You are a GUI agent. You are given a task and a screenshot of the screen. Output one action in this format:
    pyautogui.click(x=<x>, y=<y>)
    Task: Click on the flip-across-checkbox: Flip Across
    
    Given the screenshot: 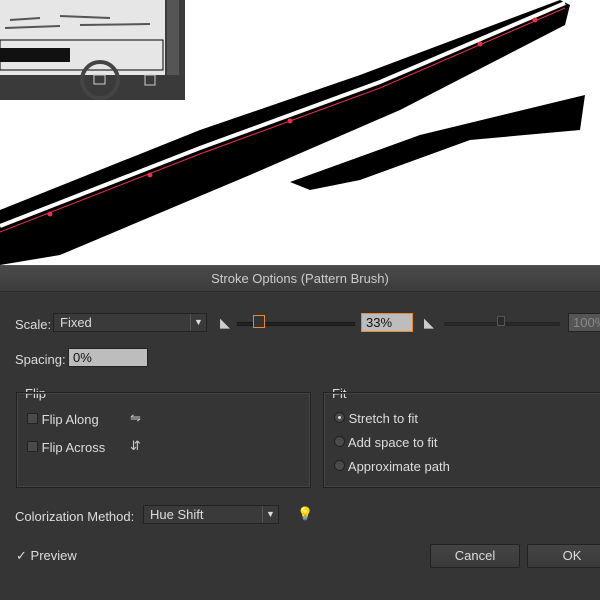 What is the action you would take?
    pyautogui.click(x=66, y=447)
    